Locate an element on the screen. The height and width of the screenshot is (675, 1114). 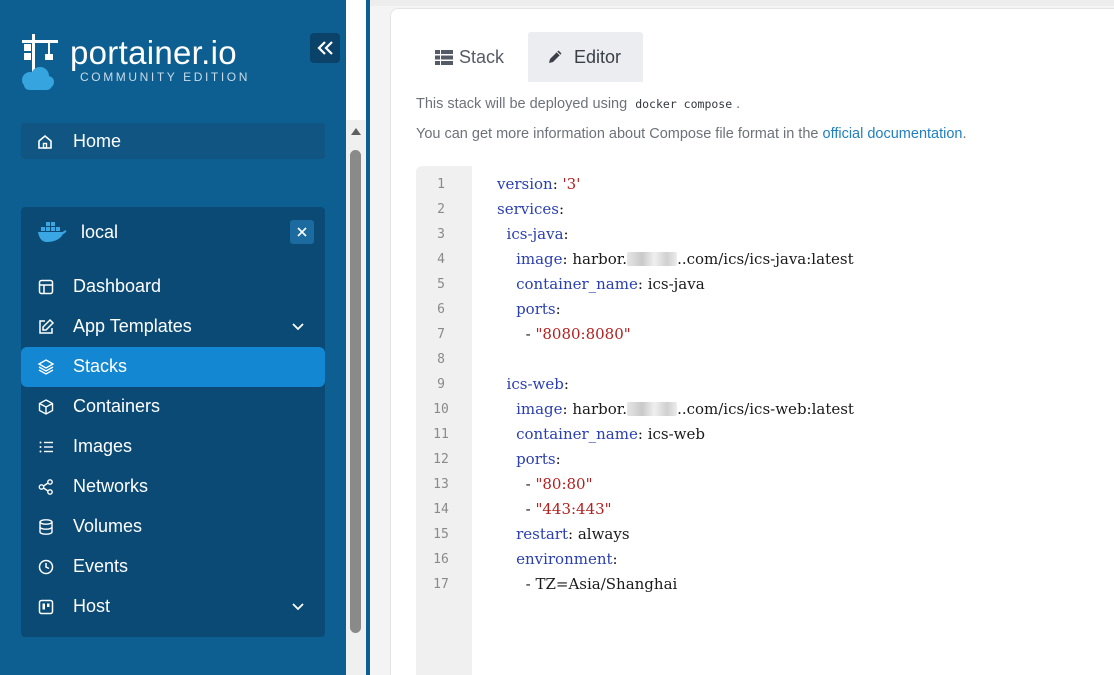
portainer-crane-icon is located at coordinates (40, 62).